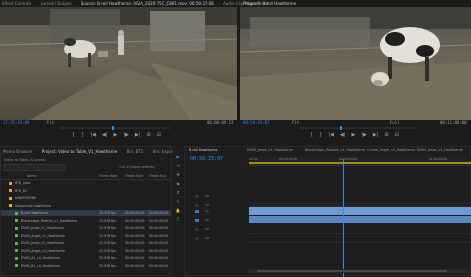  What do you see at coordinates (395, 122) in the screenshot?
I see `program-quality-select: Full` at bounding box center [395, 122].